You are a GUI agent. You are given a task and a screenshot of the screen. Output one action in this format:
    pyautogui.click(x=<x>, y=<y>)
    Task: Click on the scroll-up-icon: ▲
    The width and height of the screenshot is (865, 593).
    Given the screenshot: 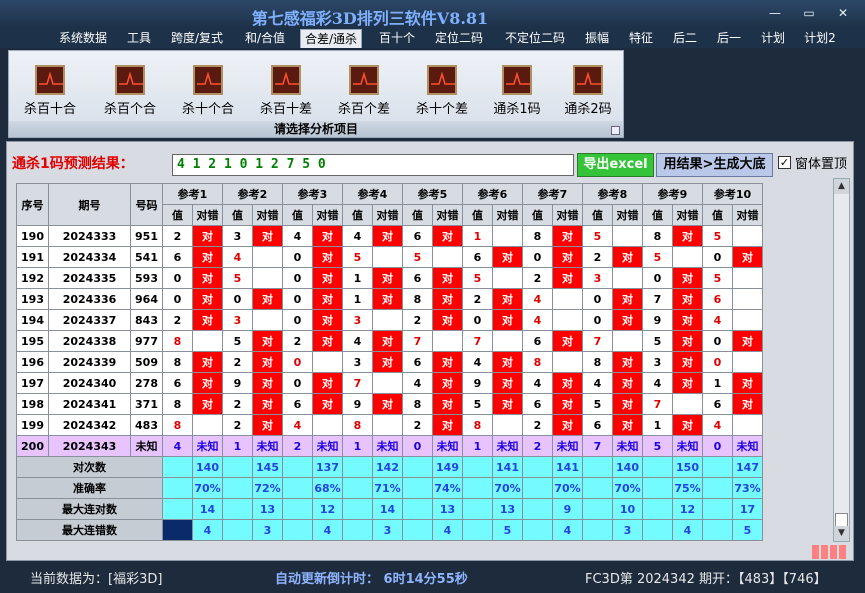 What is the action you would take?
    pyautogui.click(x=841, y=186)
    